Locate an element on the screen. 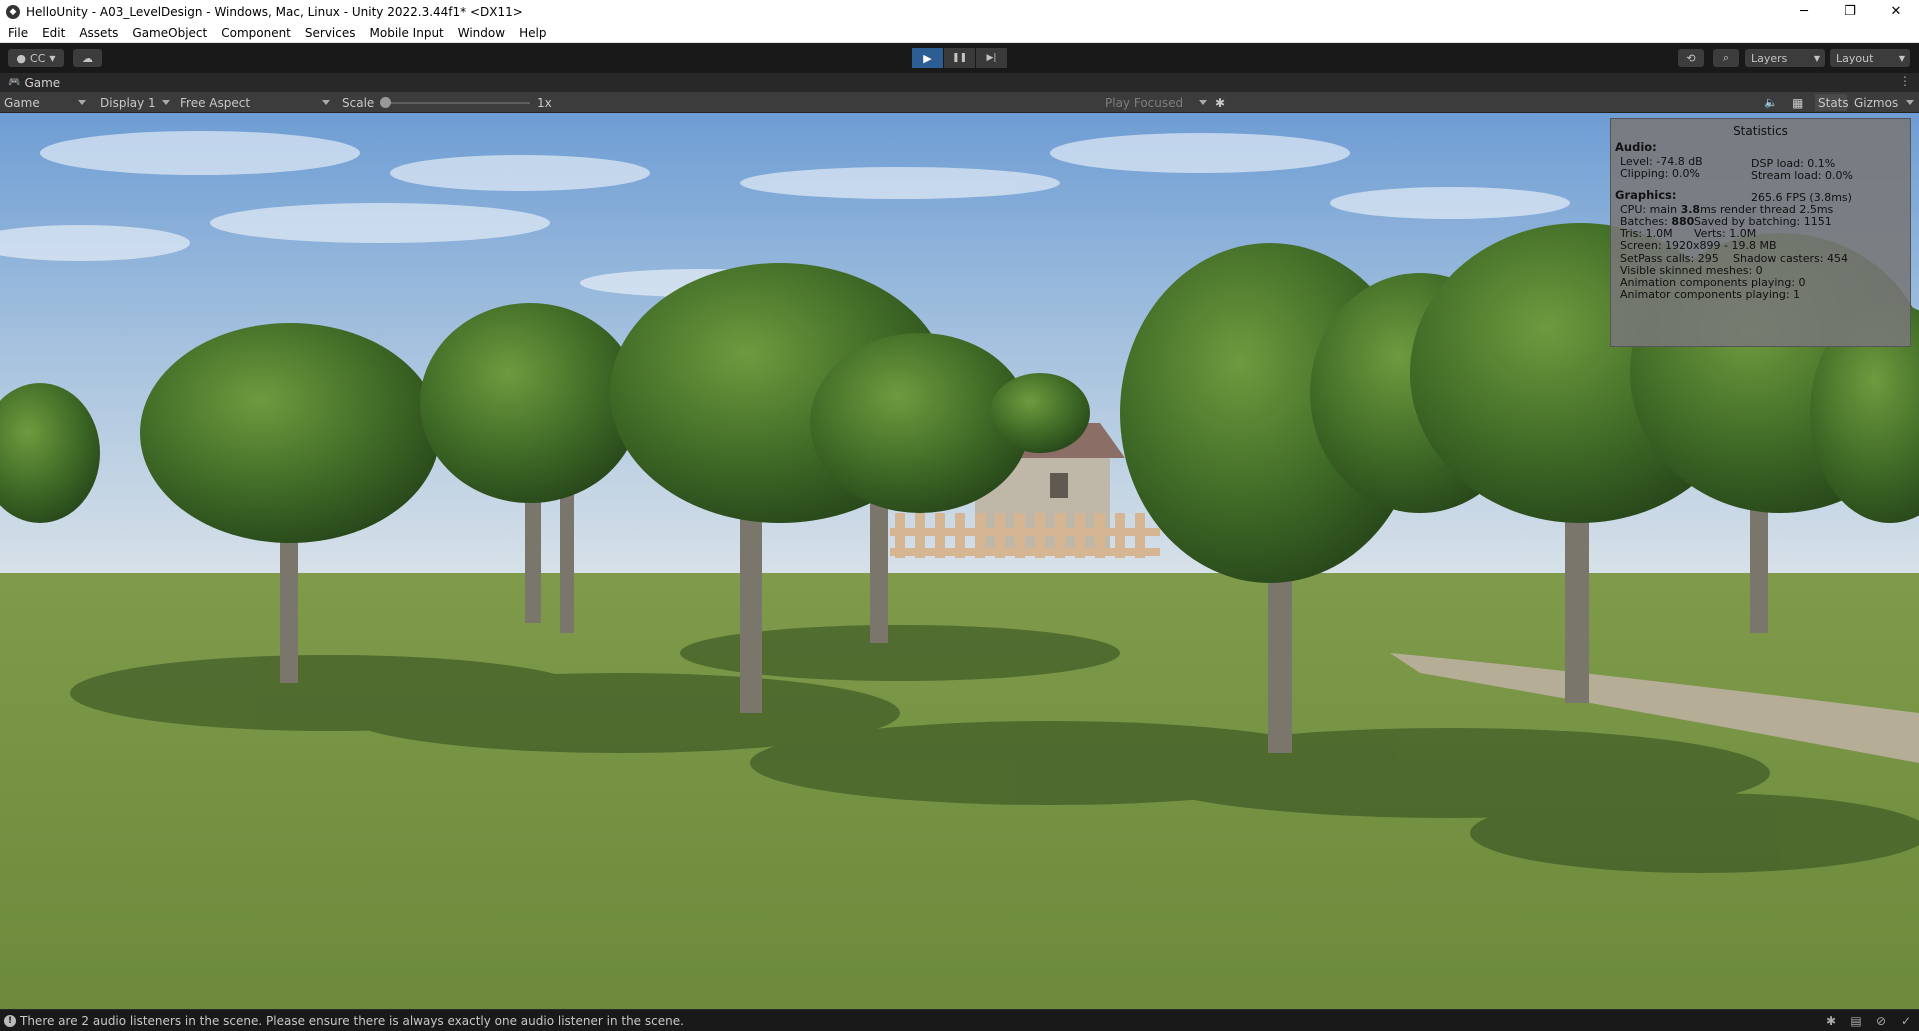  undo-history-button: ⟲ is located at coordinates (1691, 58).